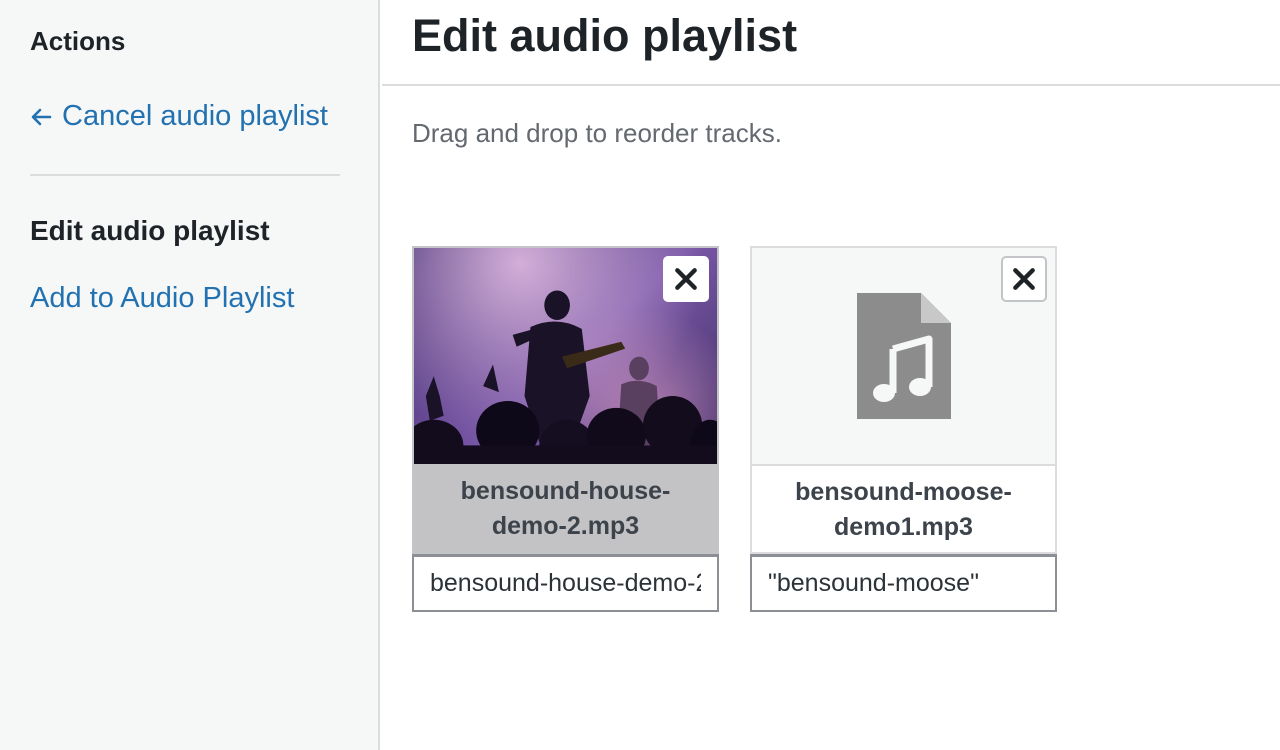 The height and width of the screenshot is (750, 1280). I want to click on sidebar-divider, so click(185, 175).